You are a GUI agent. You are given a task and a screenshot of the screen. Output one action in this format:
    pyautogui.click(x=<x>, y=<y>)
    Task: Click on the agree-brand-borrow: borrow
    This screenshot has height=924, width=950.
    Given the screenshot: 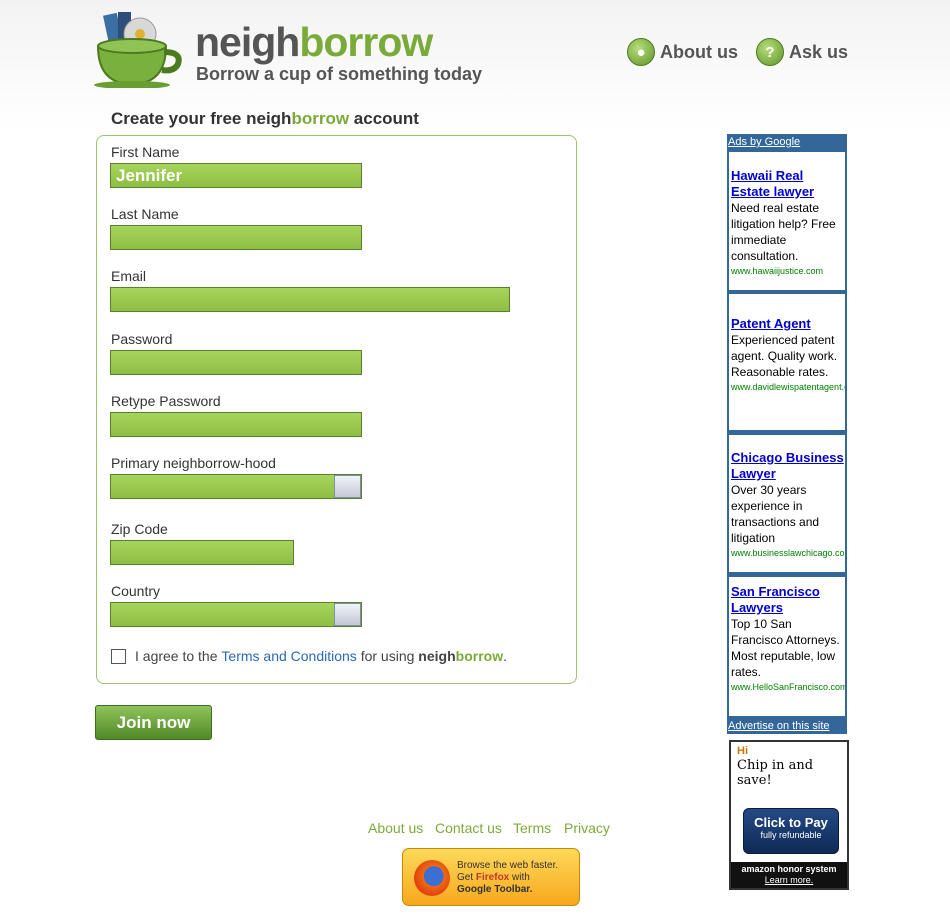 What is the action you would take?
    pyautogui.click(x=479, y=656)
    